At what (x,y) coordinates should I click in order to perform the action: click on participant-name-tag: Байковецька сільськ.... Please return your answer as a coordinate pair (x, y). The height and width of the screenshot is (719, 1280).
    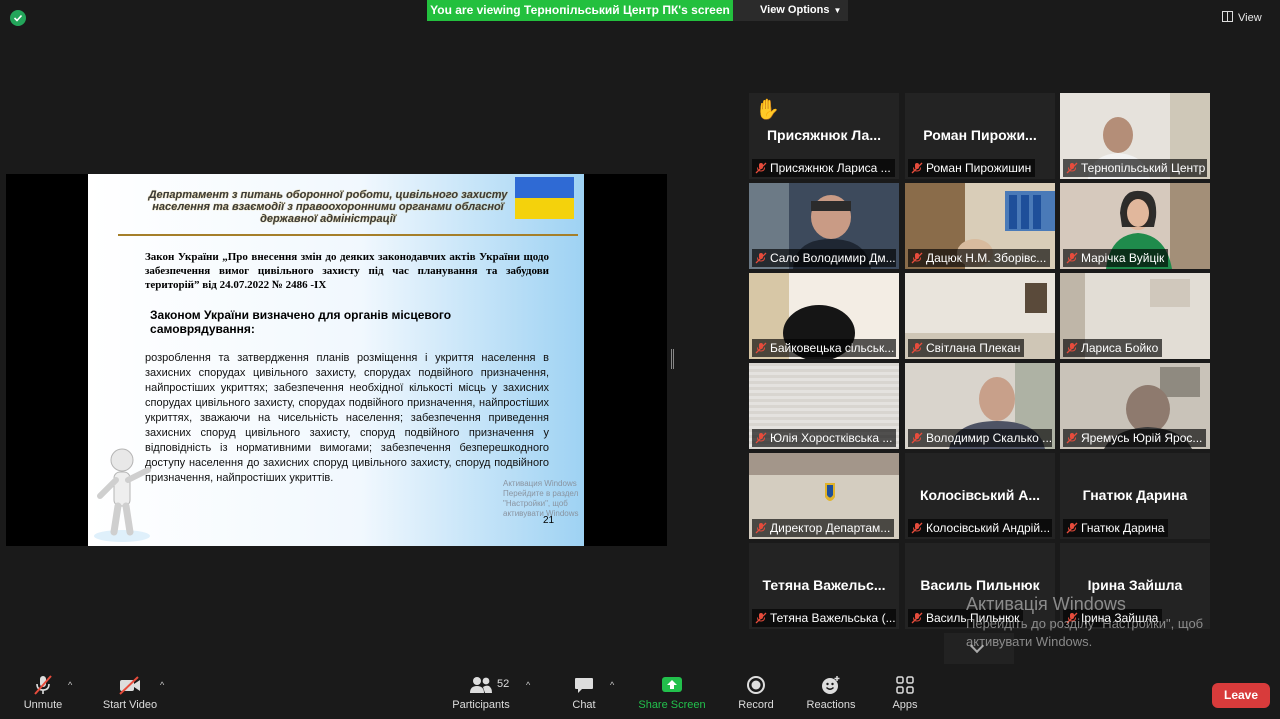
    Looking at the image, I should click on (824, 348).